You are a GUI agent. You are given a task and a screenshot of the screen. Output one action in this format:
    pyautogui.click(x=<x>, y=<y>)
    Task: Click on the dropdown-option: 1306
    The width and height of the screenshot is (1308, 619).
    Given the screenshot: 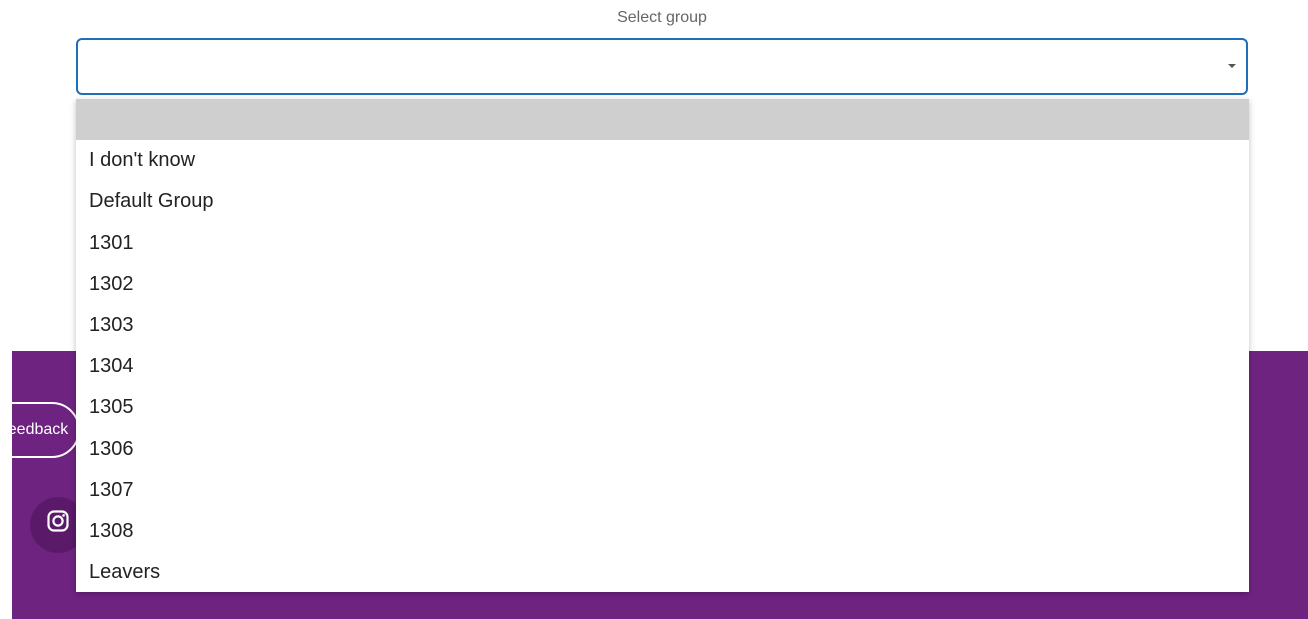 What is the action you would take?
    pyautogui.click(x=662, y=449)
    